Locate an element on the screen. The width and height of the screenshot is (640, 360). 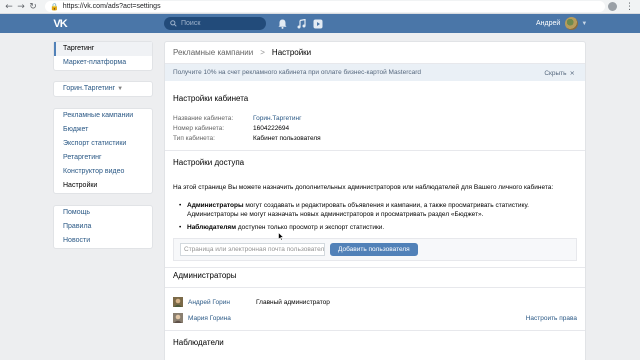
account-name: Горин.Таргетинг is located at coordinates (89, 88).